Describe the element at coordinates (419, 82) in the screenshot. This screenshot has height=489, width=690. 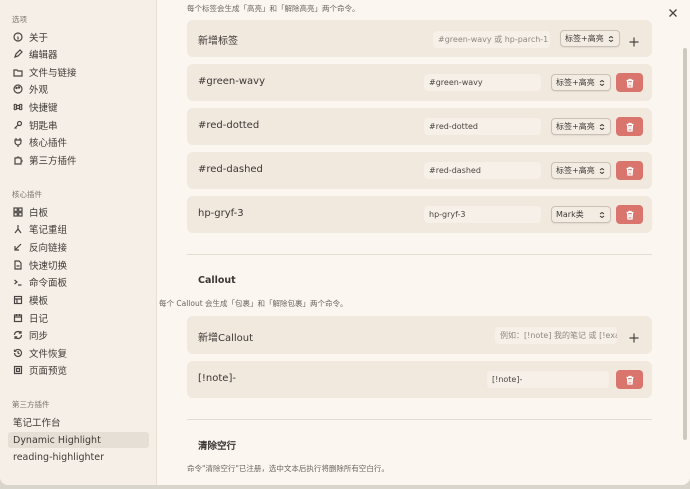
I see `tag-row: #green-wavy #green-wavy 标签+高亮` at that location.